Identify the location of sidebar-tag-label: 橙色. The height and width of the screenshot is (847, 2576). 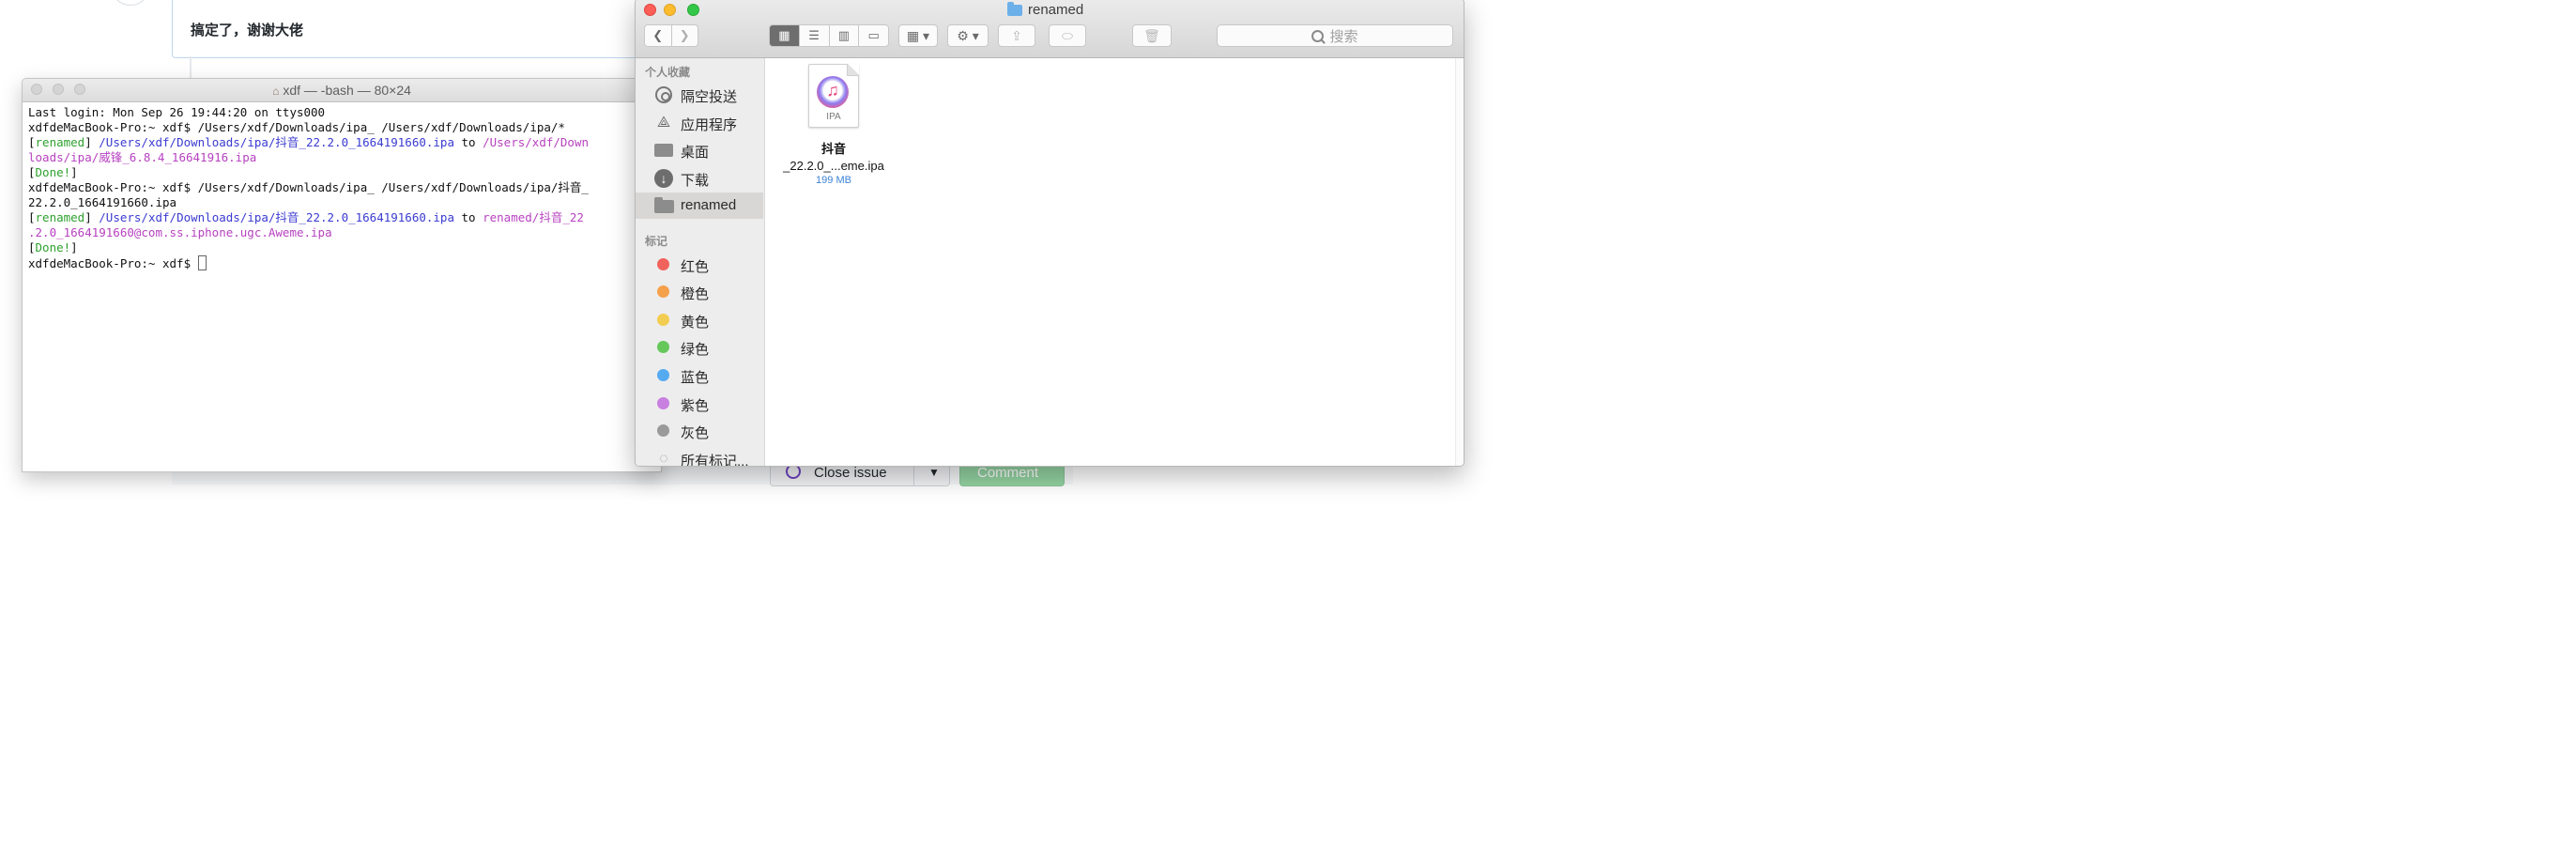
(696, 294).